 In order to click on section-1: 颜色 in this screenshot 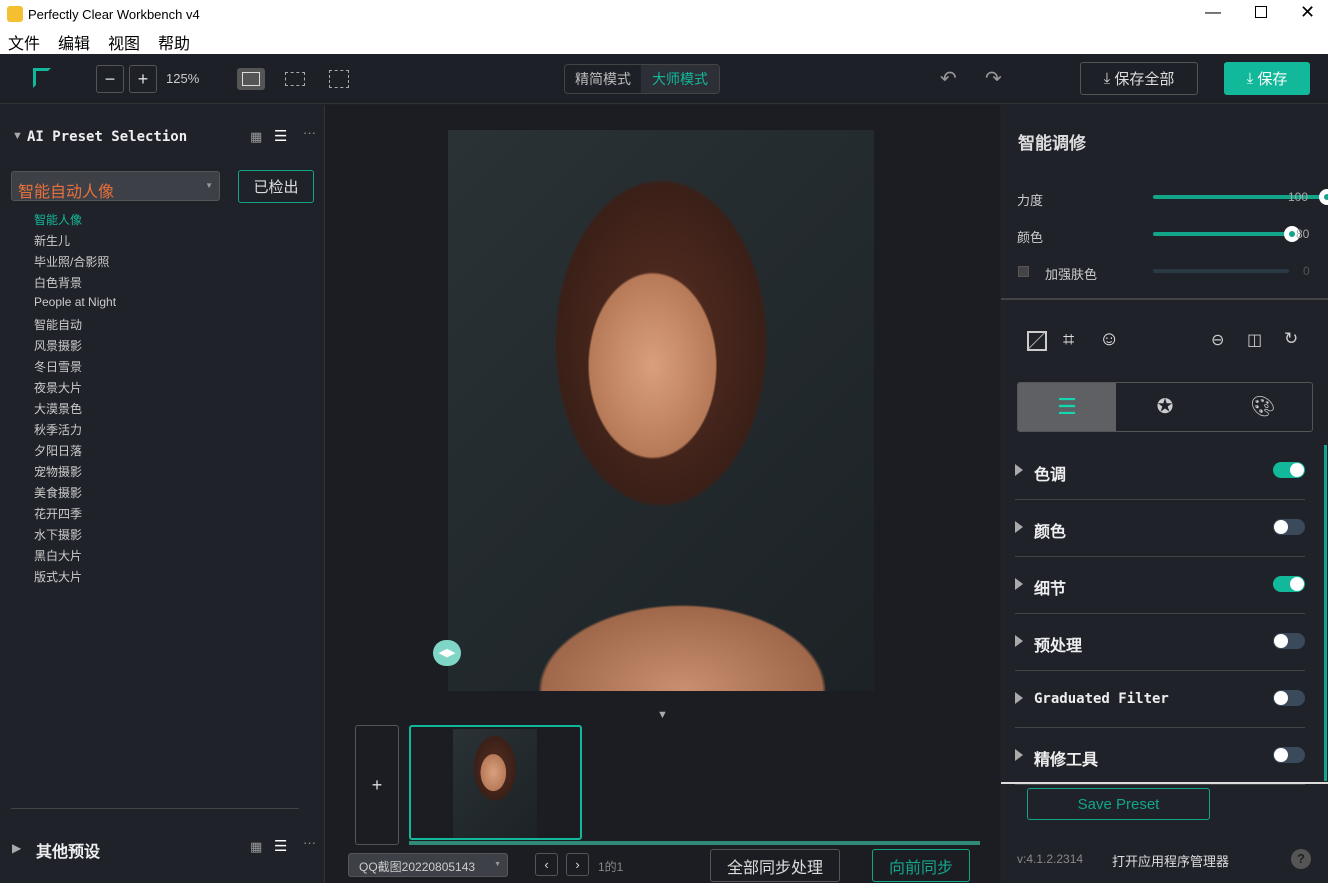, I will do `click(1160, 528)`.